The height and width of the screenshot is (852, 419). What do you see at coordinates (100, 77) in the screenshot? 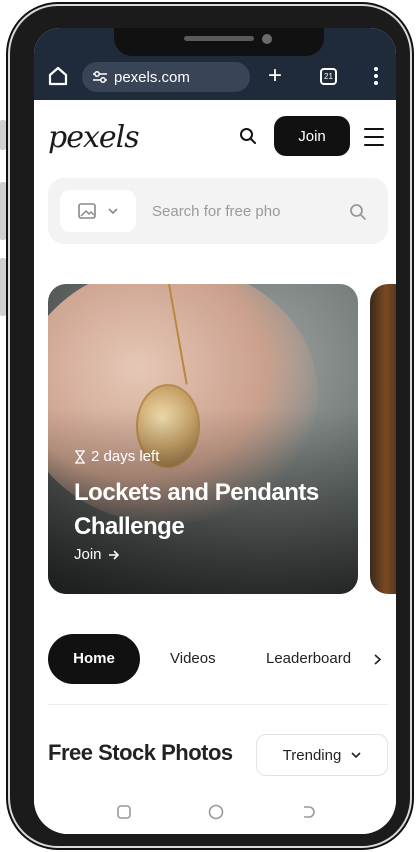
I see `site-settings-icon` at bounding box center [100, 77].